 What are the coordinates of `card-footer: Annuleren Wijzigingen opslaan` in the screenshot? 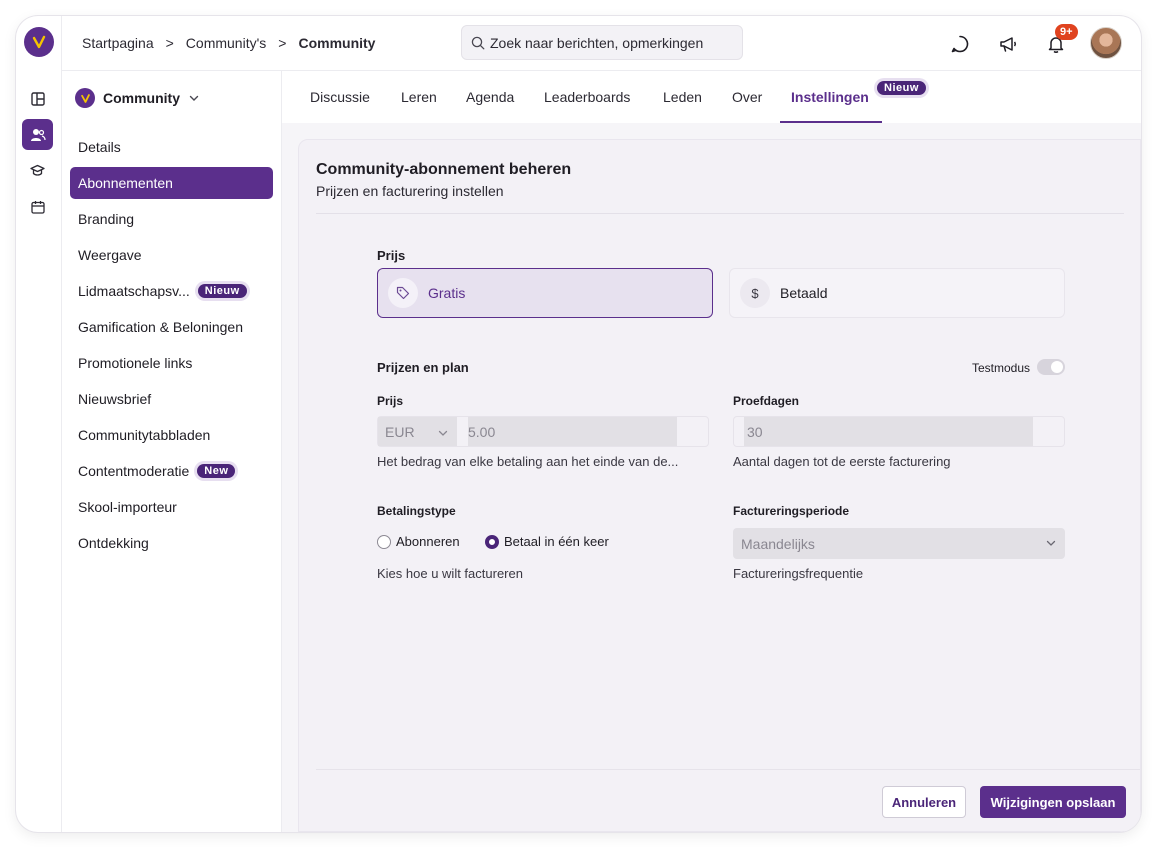 It's located at (728, 800).